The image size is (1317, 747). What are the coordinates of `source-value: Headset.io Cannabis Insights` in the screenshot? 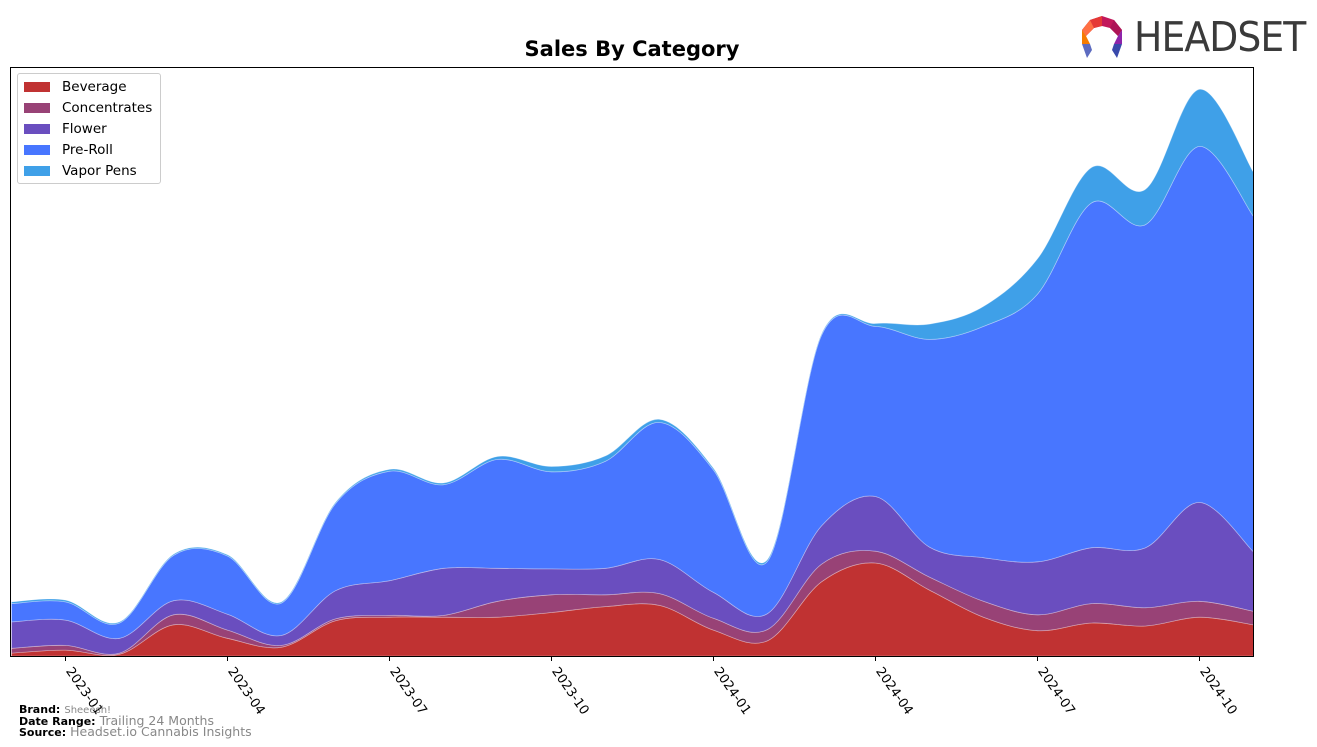 It's located at (161, 731).